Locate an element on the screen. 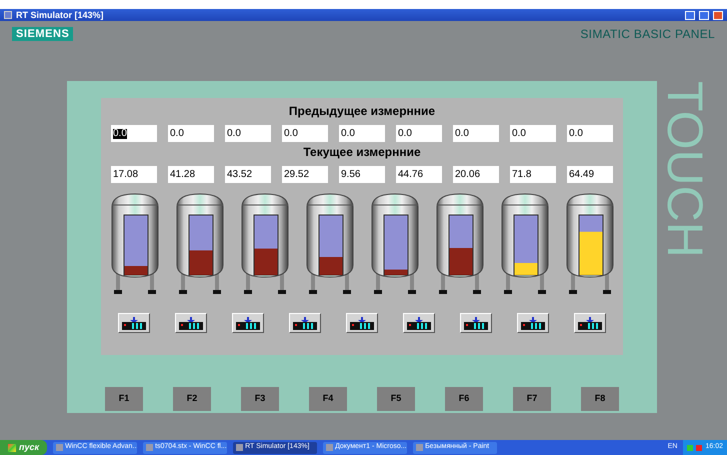 The image size is (727, 455). function-key: F7 is located at coordinates (532, 399).